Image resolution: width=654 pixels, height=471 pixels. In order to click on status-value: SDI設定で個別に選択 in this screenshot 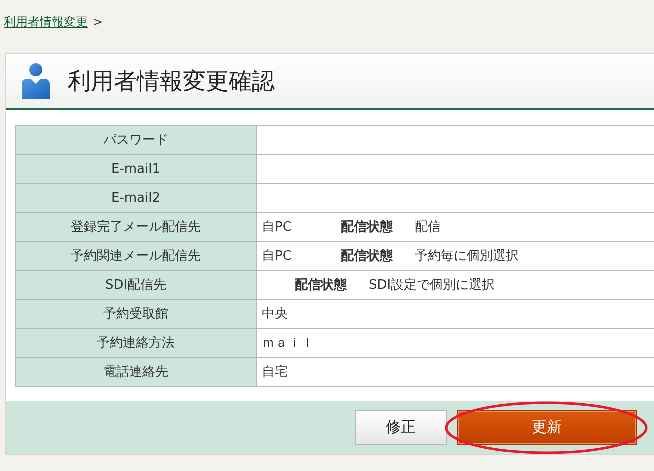, I will do `click(432, 285)`.